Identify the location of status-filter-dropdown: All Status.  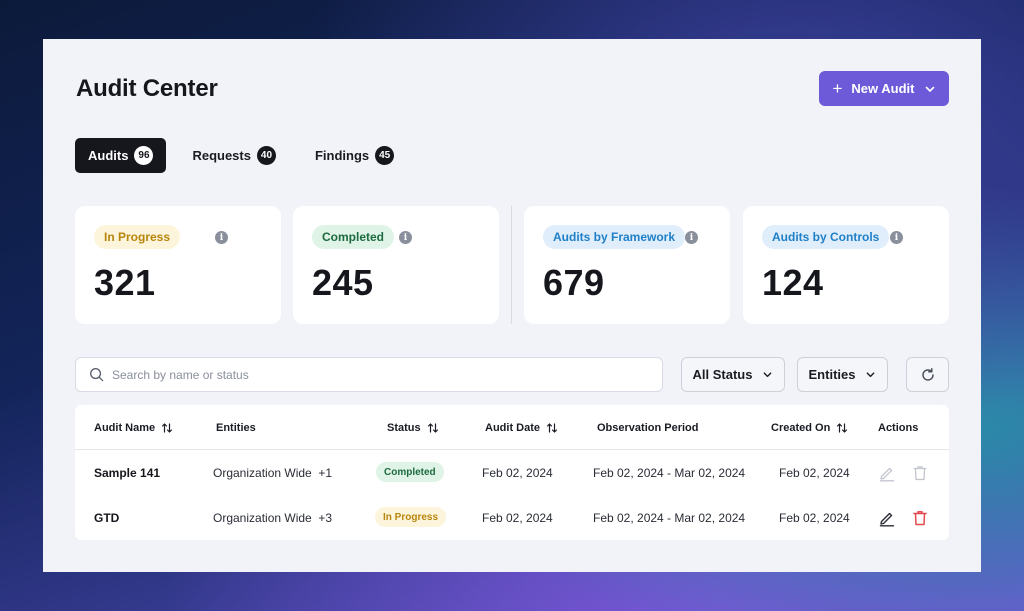
(733, 374).